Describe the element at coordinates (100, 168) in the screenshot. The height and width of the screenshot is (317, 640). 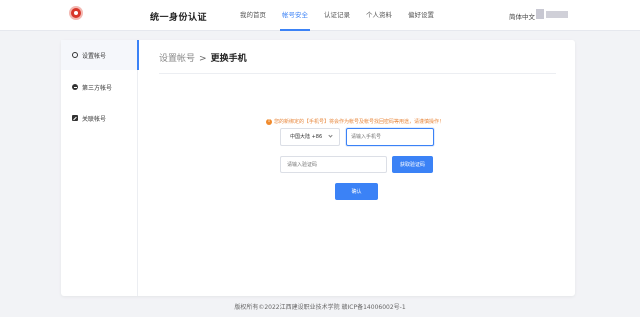
I see `sidebar: 设置帐号 第三方帐号 关联帐号` at that location.